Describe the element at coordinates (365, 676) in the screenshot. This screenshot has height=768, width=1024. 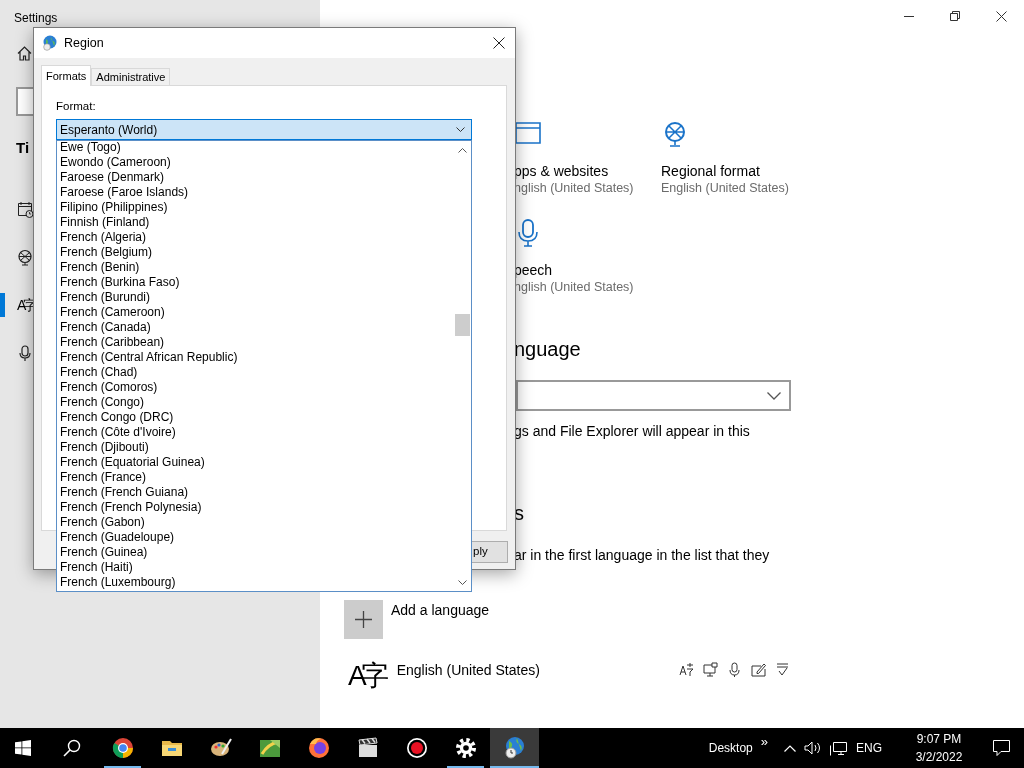
I see `language-icon: A字` at that location.